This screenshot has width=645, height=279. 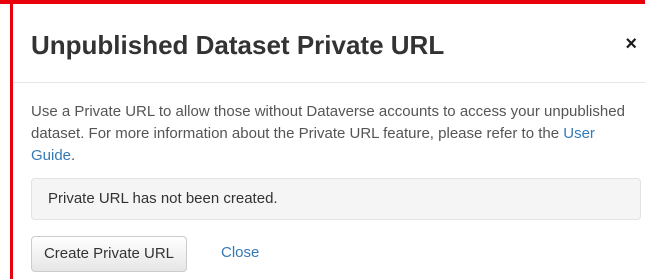 What do you see at coordinates (336, 199) in the screenshot?
I see `status-message-box: Private URL has not been created.` at bounding box center [336, 199].